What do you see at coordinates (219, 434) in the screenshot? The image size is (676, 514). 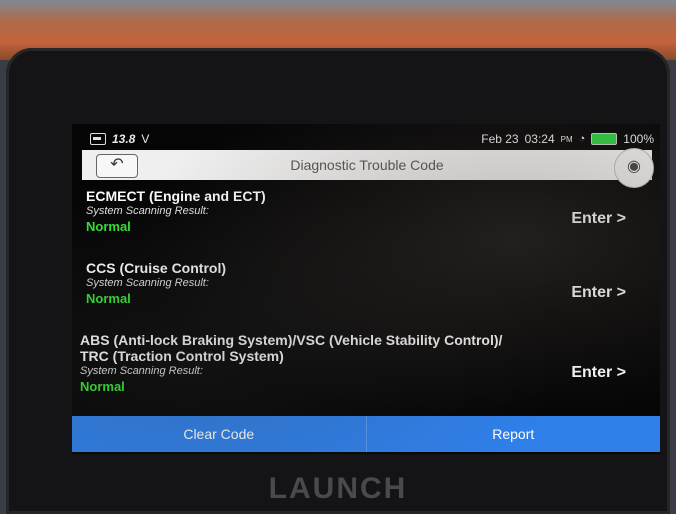 I see `clear-code-button: Clear Code` at bounding box center [219, 434].